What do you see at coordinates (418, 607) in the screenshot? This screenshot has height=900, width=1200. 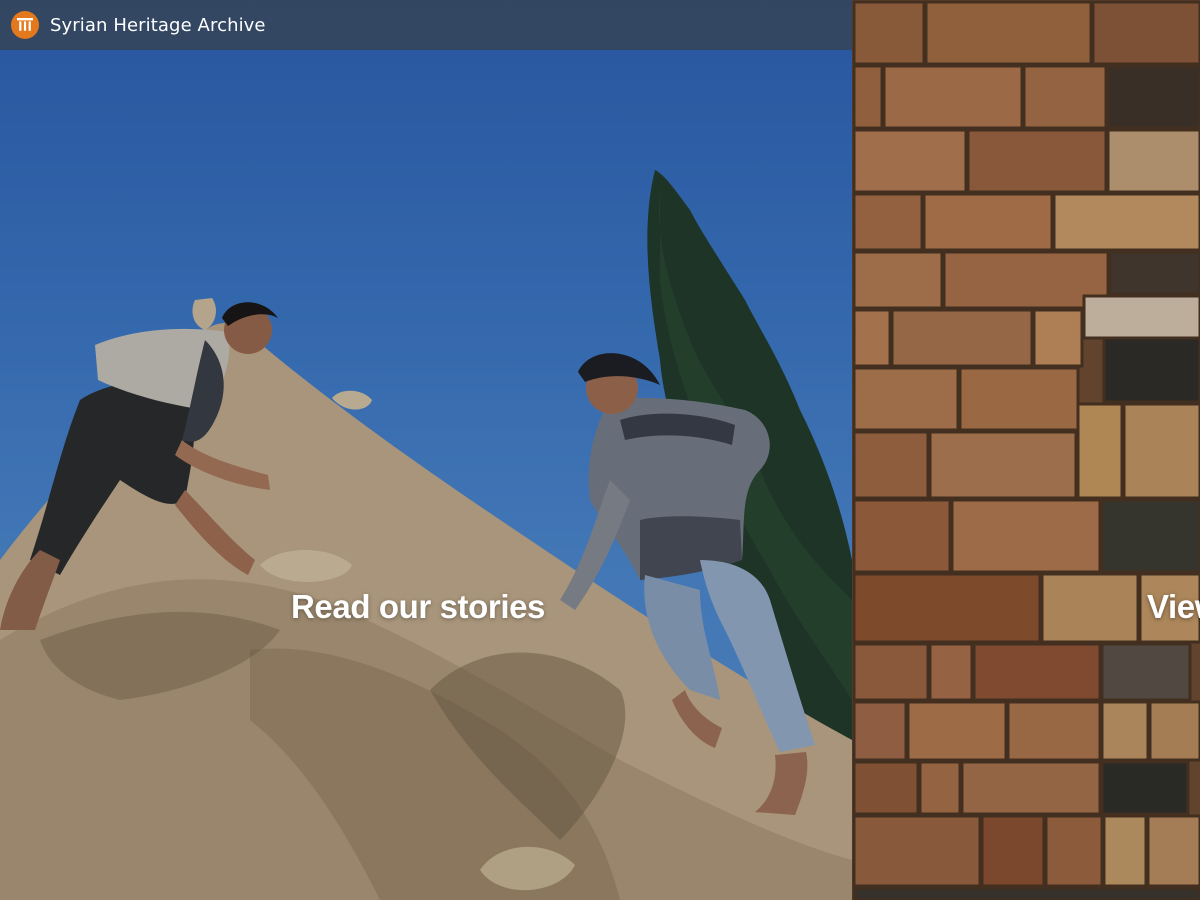 I see `read-stories-label: Read our stories` at bounding box center [418, 607].